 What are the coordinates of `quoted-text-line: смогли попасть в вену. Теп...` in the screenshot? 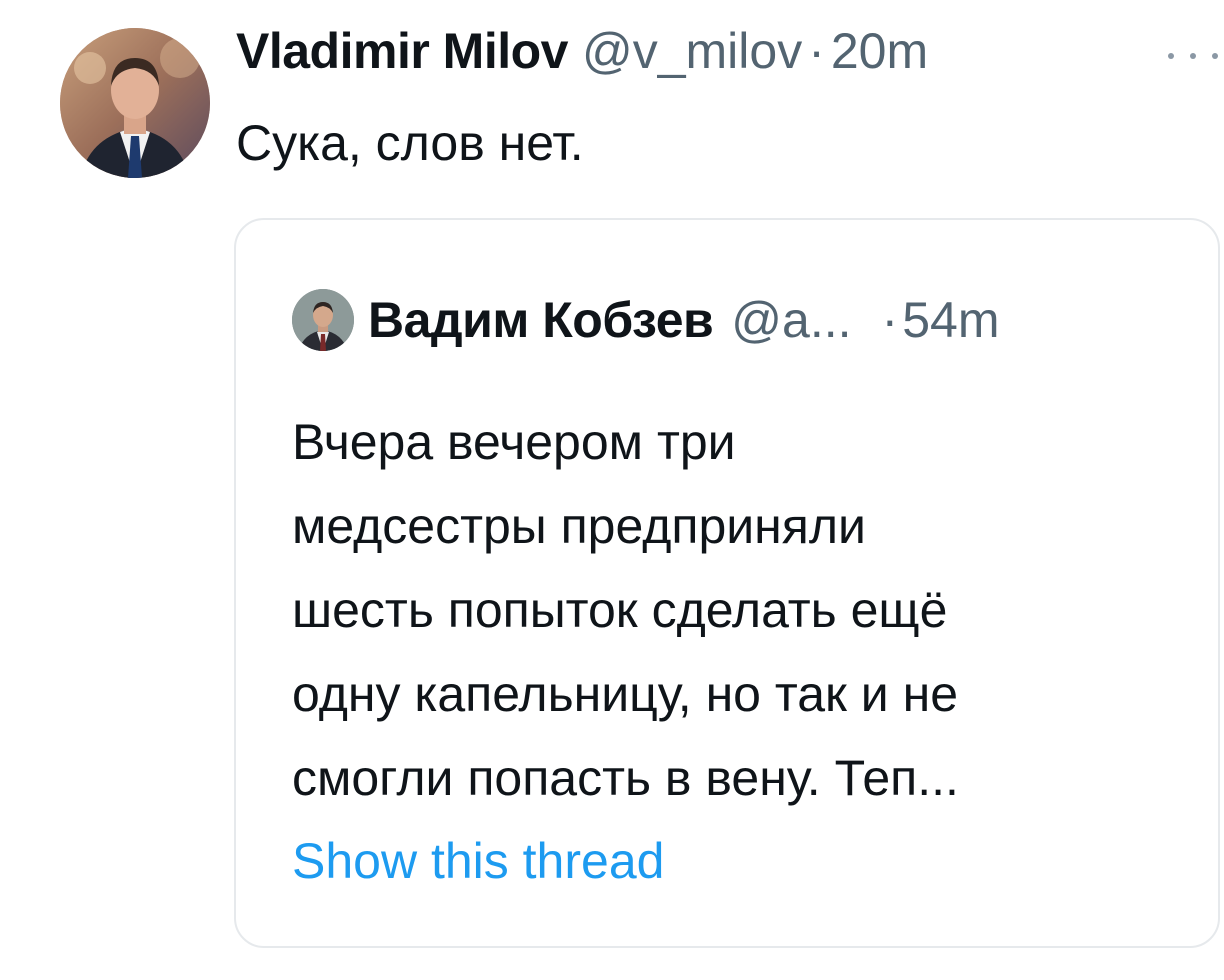 It's located at (625, 778).